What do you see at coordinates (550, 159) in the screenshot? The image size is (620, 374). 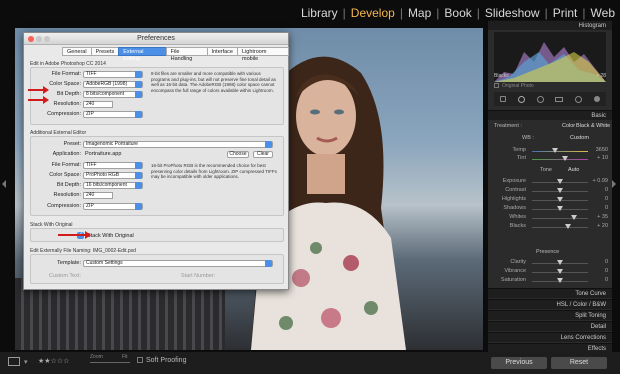 I see `tint-slider: Tint + 10` at bounding box center [550, 159].